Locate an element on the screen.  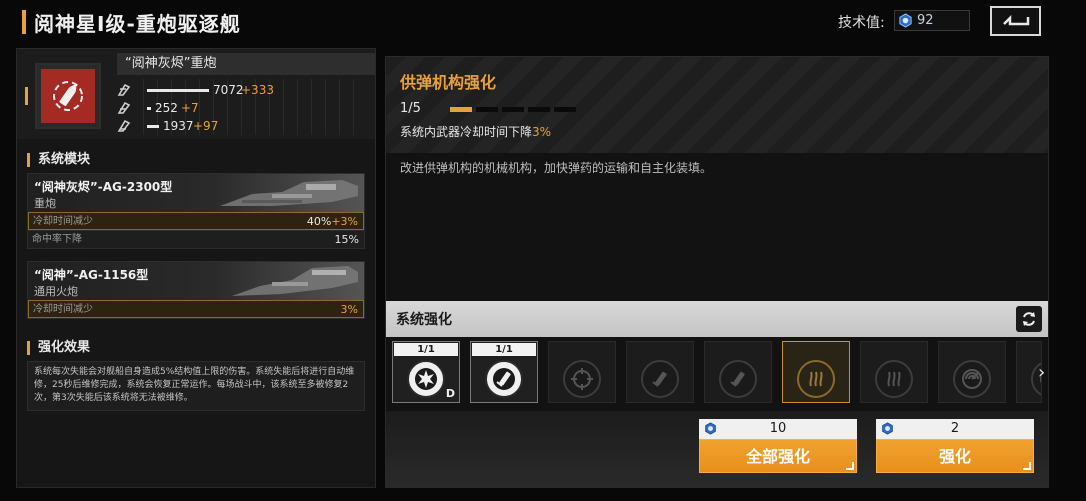
targeting-icon is located at coordinates (582, 379).